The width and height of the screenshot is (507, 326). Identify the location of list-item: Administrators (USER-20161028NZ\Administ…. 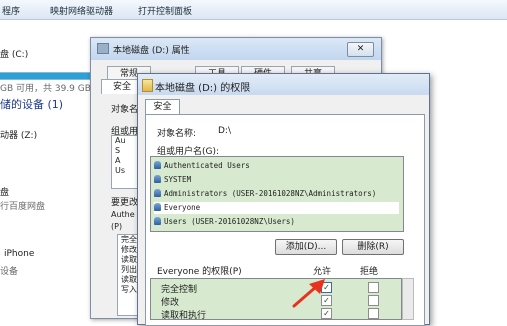
(276, 194).